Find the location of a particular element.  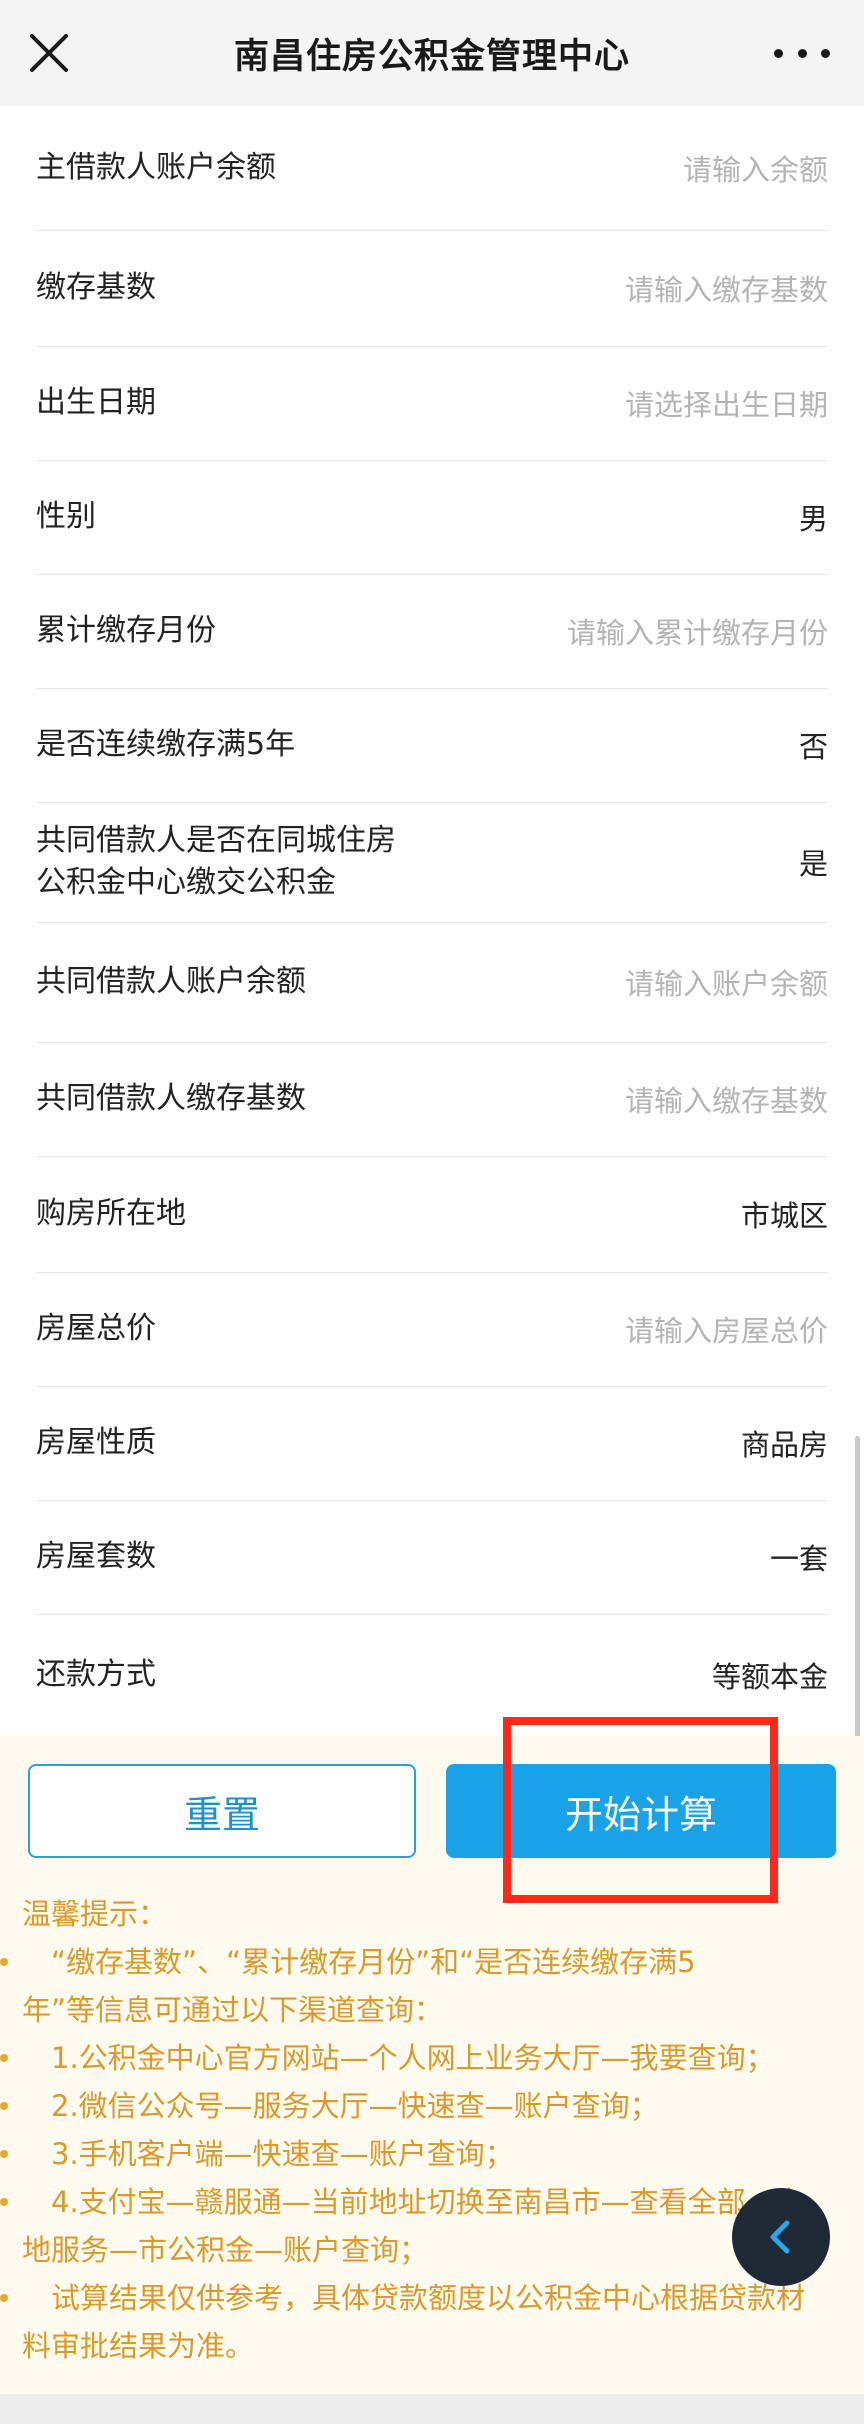

tip-item: 2.微信公众号—服务大厅—快速查—账户查询； is located at coordinates (420, 2106).